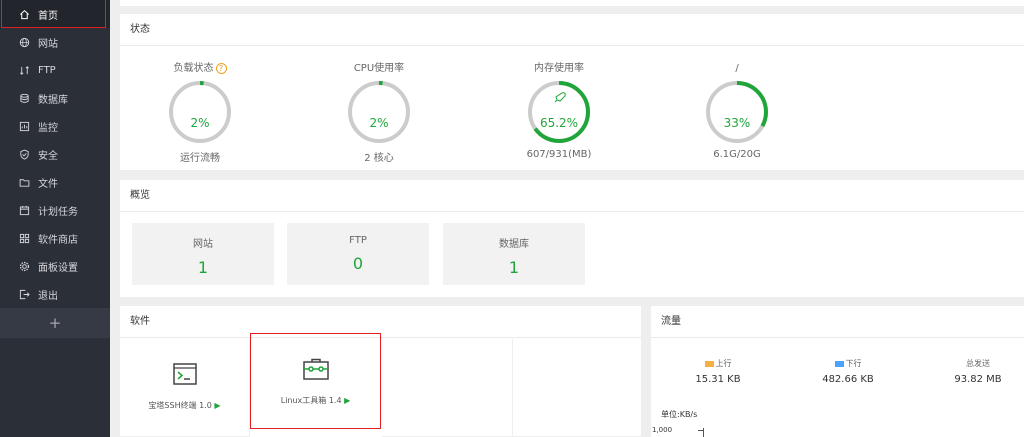  I want to click on traffic-legend: 上行, so click(723, 363).